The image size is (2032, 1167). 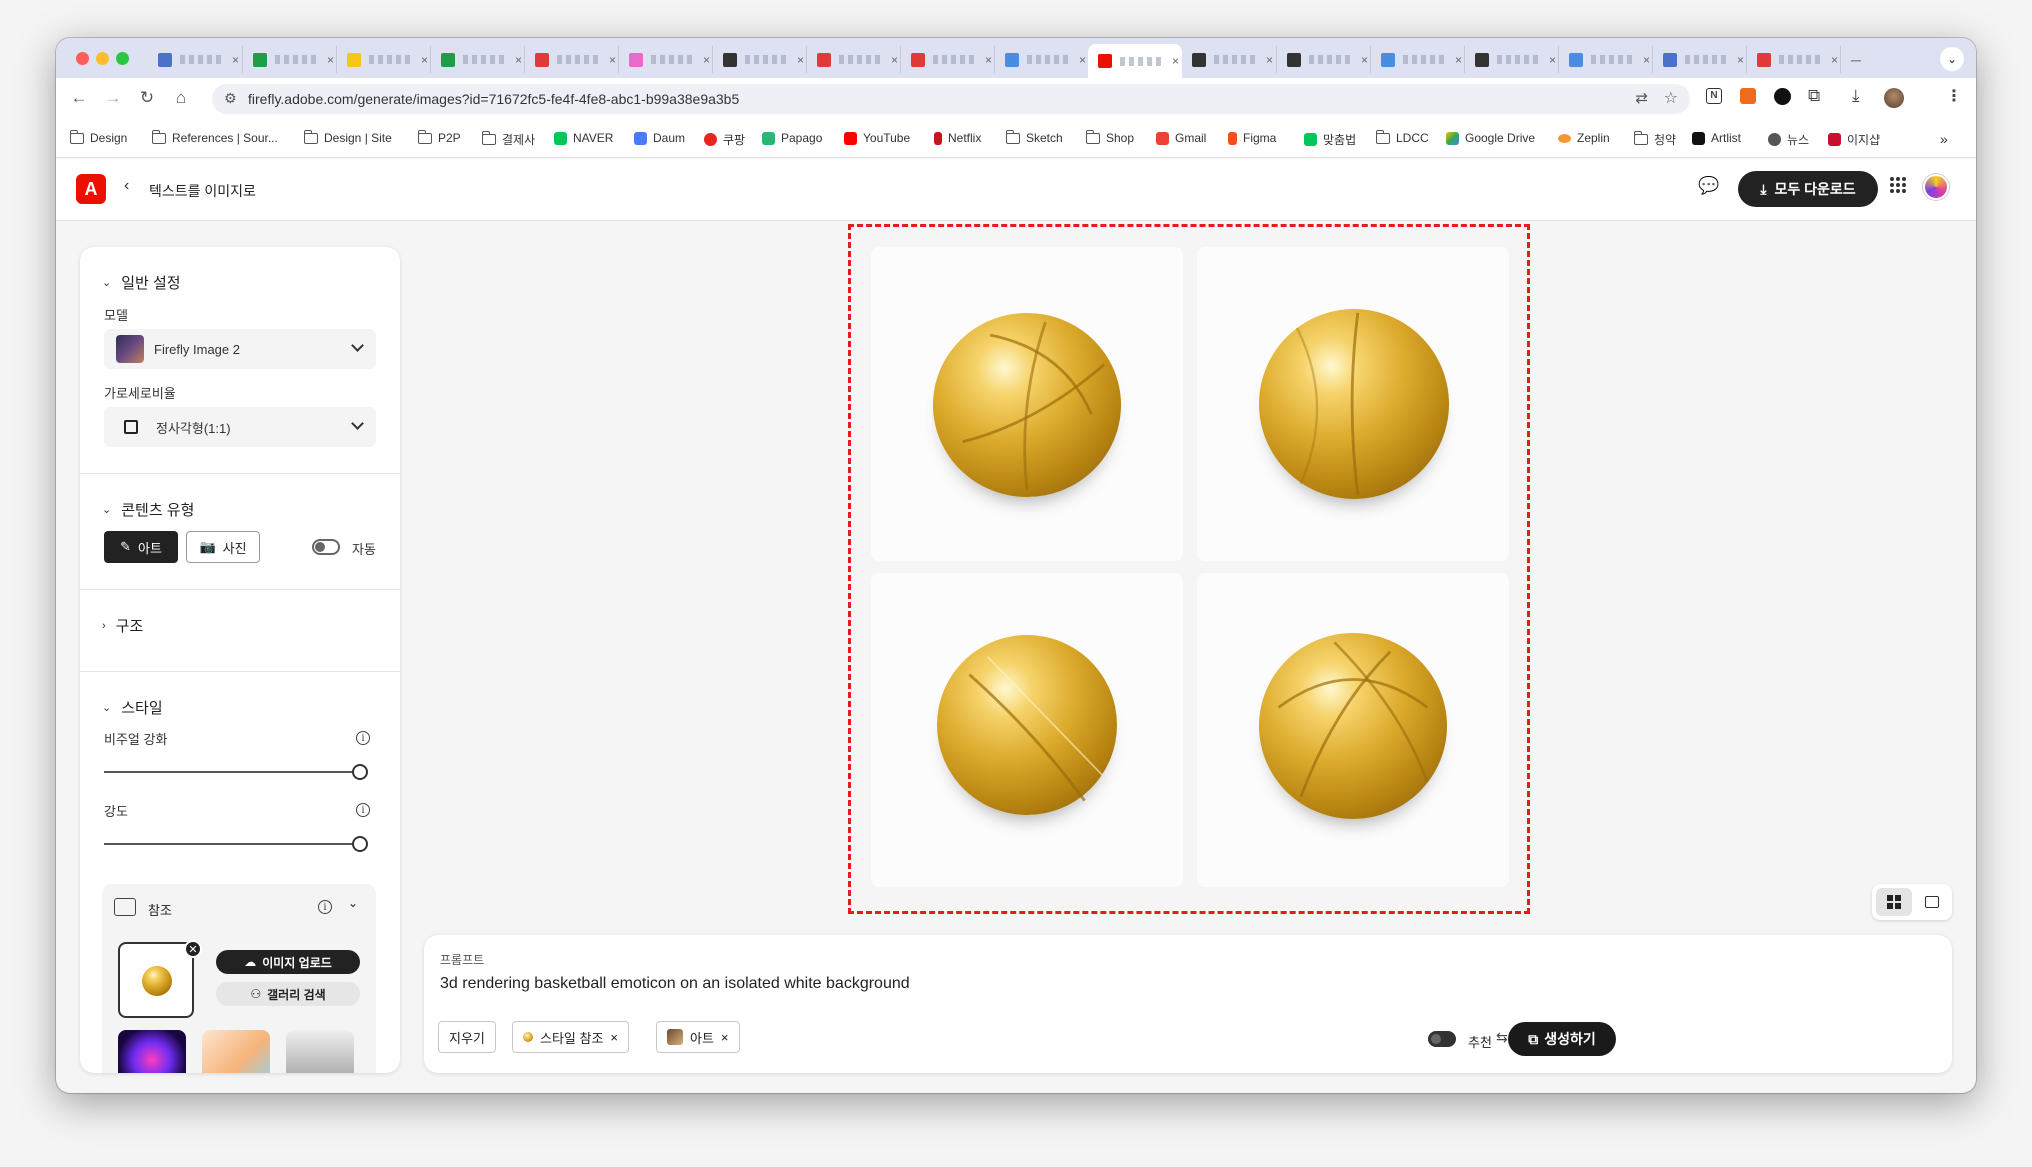 What do you see at coordinates (1109, 137) in the screenshot?
I see `bookmark-item: Shop` at bounding box center [1109, 137].